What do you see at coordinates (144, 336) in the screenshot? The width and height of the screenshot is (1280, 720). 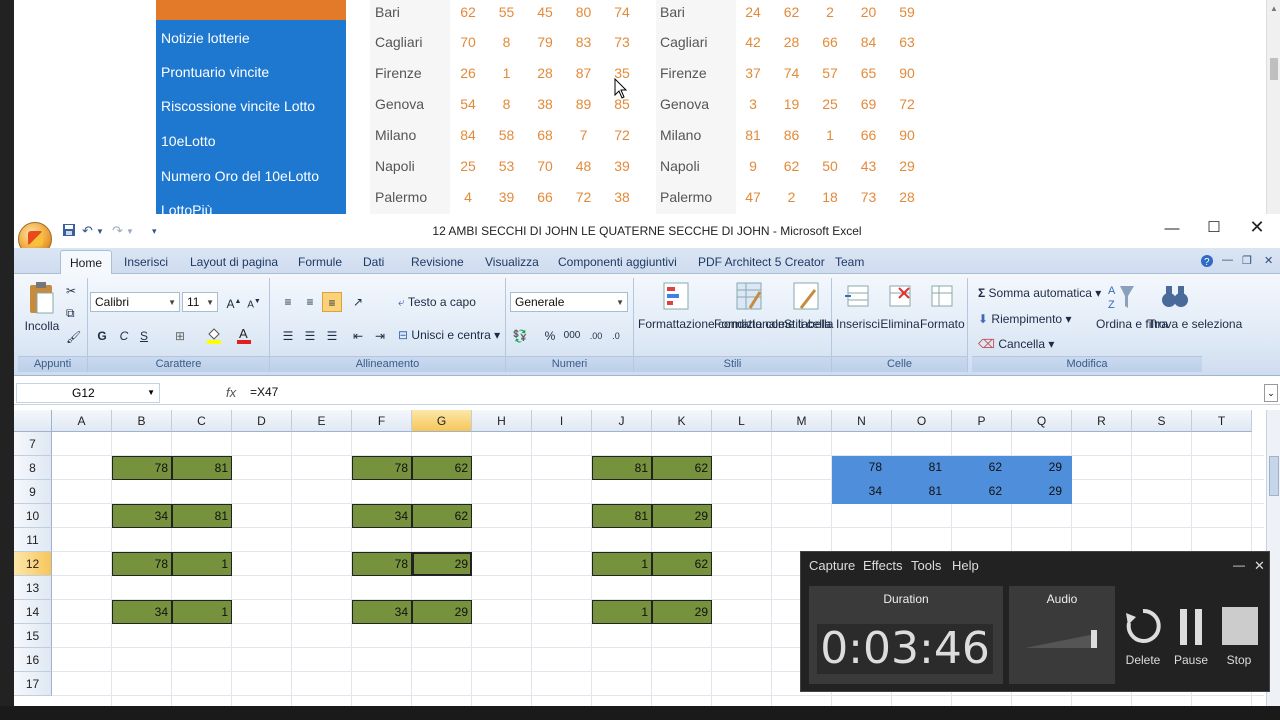 I see `underline-button: S` at bounding box center [144, 336].